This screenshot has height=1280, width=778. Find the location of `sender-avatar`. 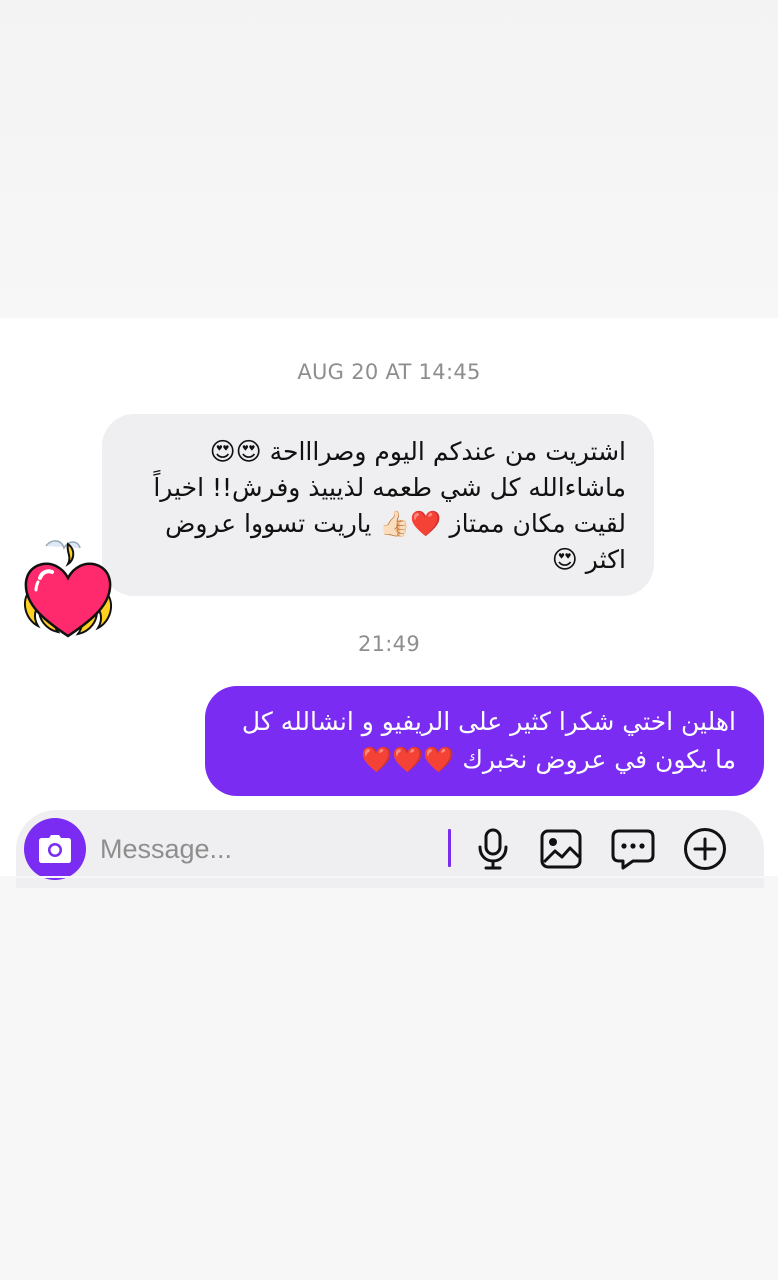

sender-avatar is located at coordinates (68, 591).